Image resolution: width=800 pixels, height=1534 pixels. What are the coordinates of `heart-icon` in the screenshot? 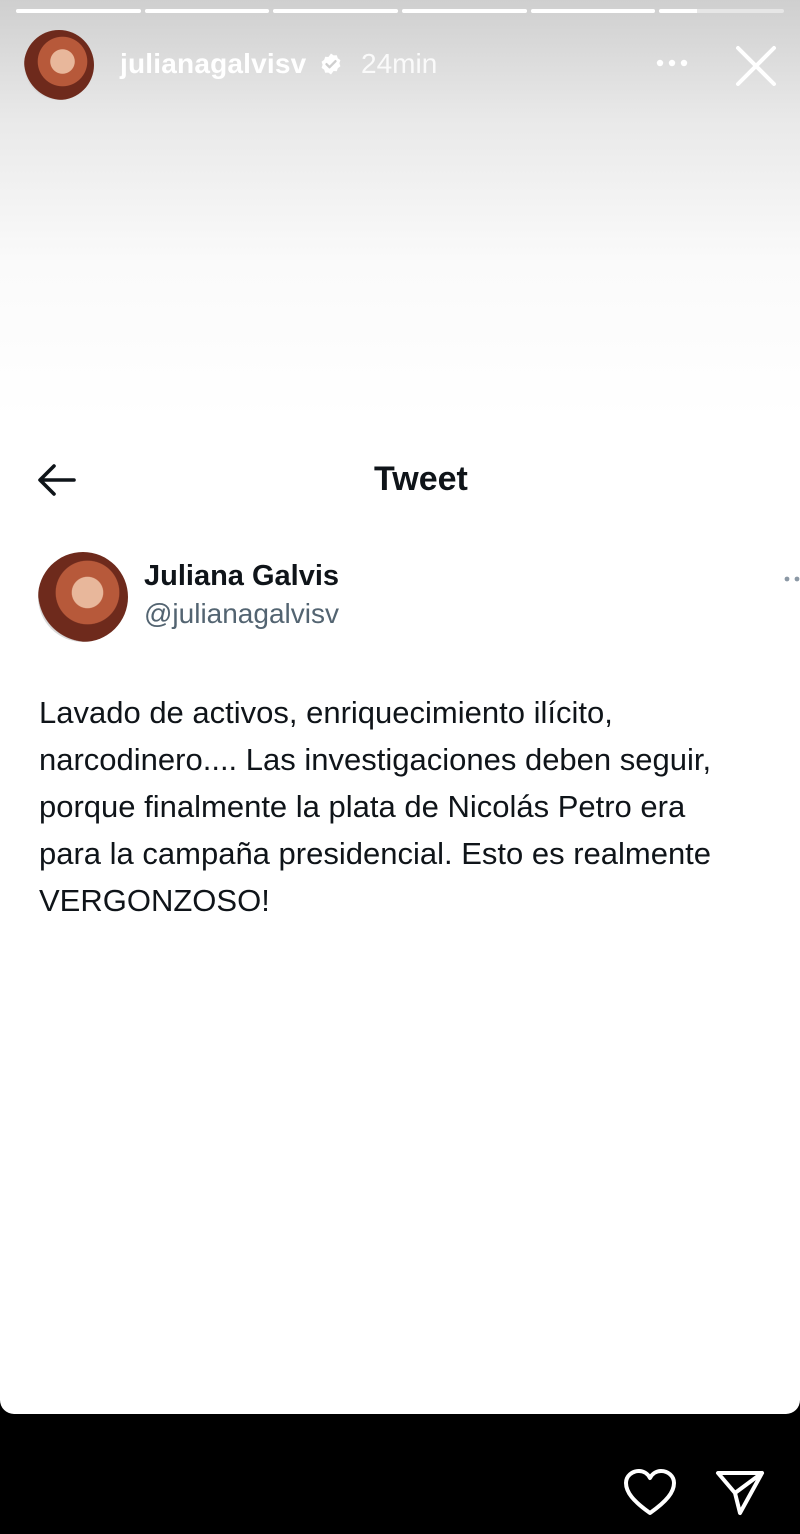 It's located at (650, 1493).